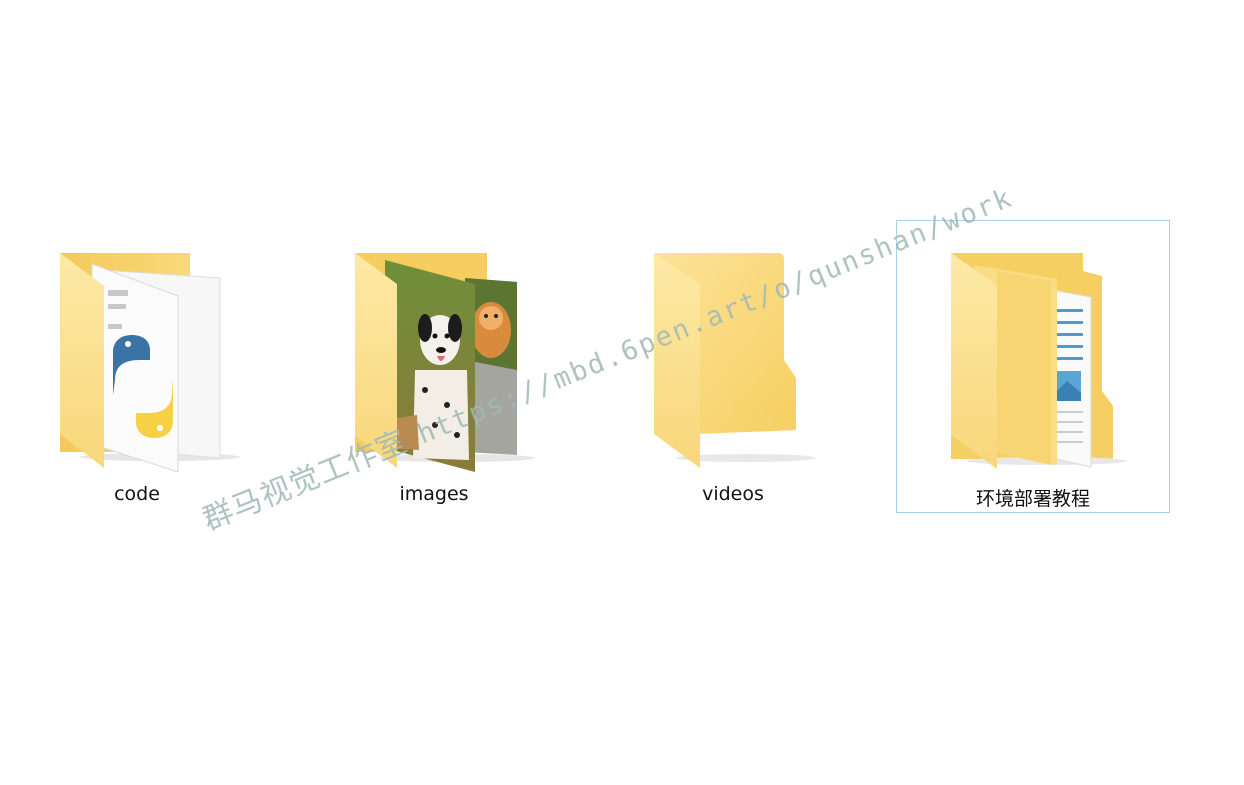 The width and height of the screenshot is (1244, 785). What do you see at coordinates (445, 362) in the screenshot?
I see `folder-with-image-preview-icon` at bounding box center [445, 362].